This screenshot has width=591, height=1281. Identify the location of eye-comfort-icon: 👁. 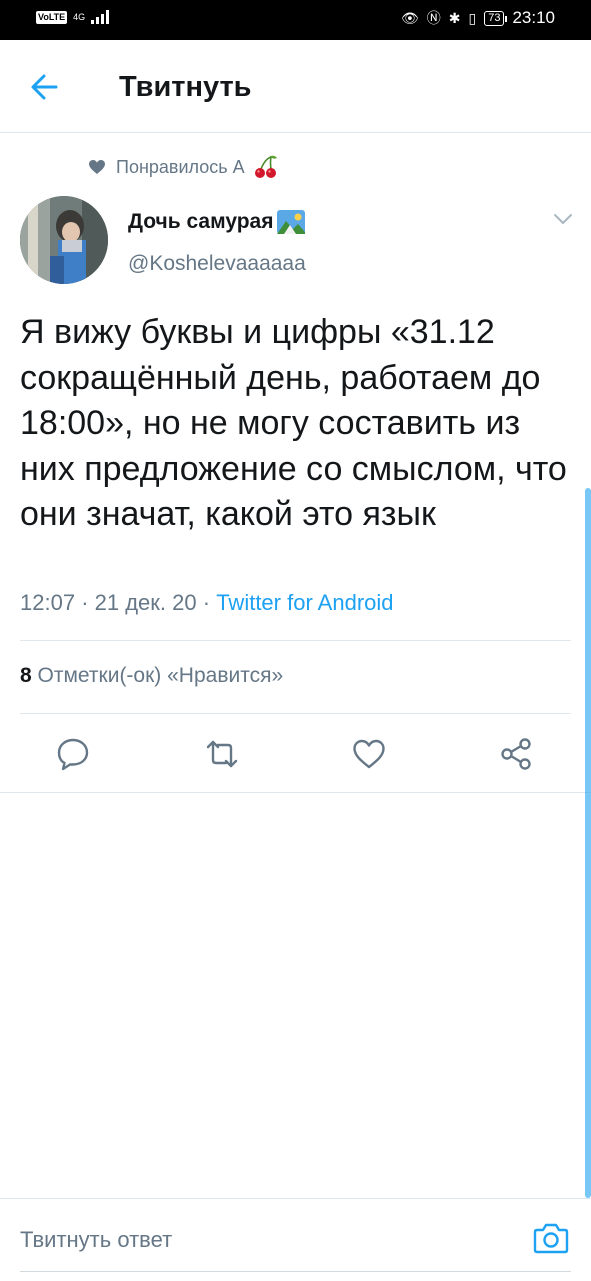
(409, 18).